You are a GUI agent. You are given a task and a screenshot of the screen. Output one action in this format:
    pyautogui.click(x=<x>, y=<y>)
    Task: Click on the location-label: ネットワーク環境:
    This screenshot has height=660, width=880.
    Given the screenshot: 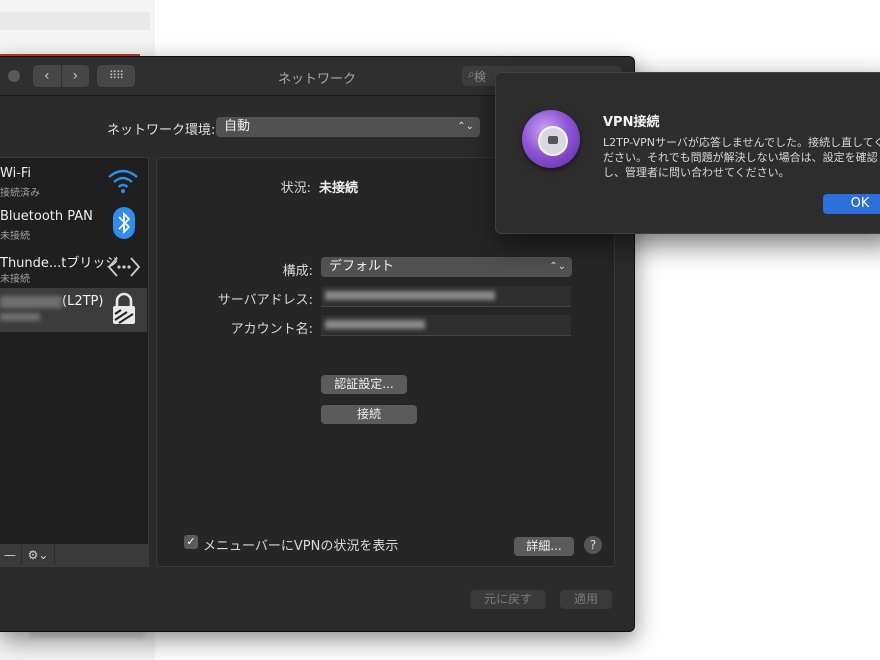 What is the action you would take?
    pyautogui.click(x=161, y=130)
    